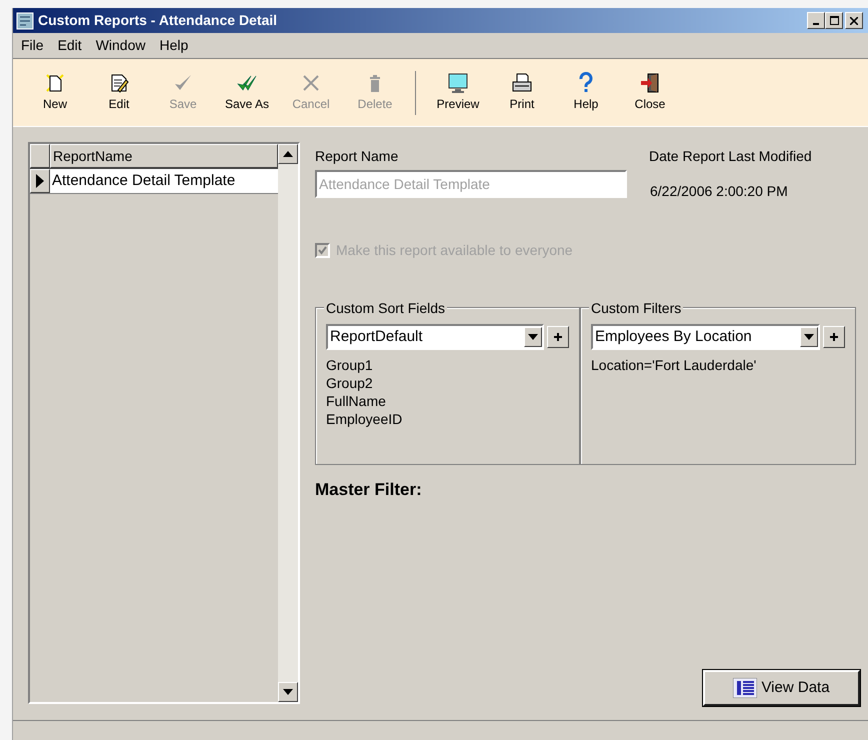 The height and width of the screenshot is (740, 868). What do you see at coordinates (70, 45) in the screenshot?
I see `menu-item: Edit` at bounding box center [70, 45].